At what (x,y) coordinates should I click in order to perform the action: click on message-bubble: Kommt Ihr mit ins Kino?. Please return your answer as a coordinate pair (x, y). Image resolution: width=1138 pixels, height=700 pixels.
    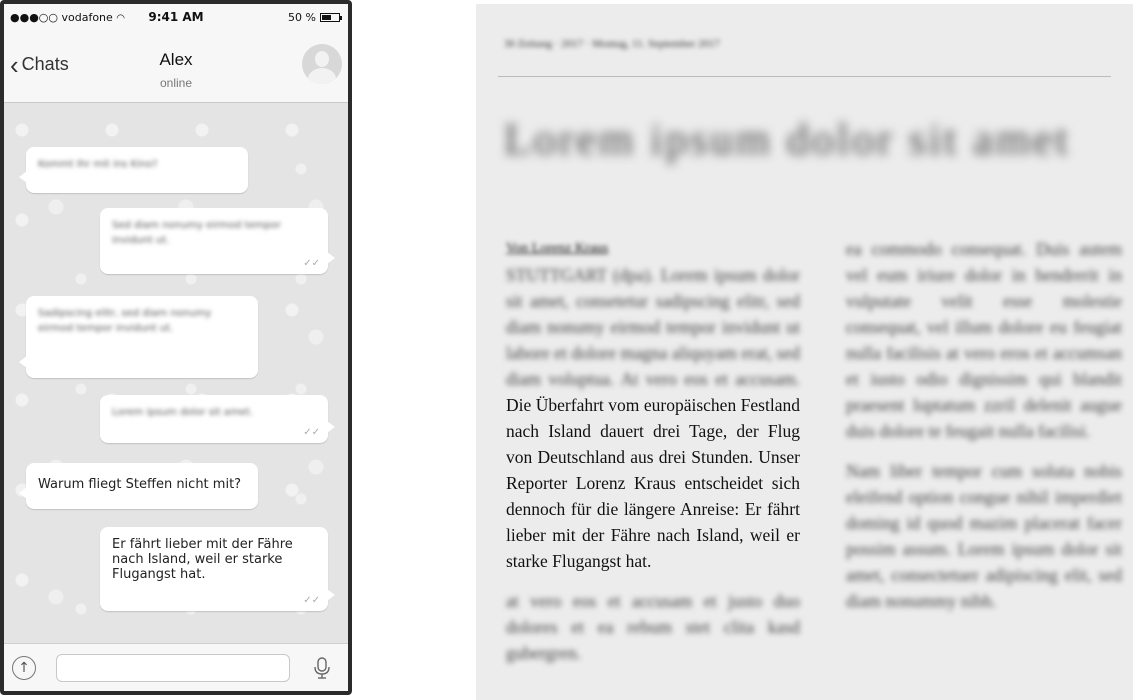
    Looking at the image, I should click on (133, 170).